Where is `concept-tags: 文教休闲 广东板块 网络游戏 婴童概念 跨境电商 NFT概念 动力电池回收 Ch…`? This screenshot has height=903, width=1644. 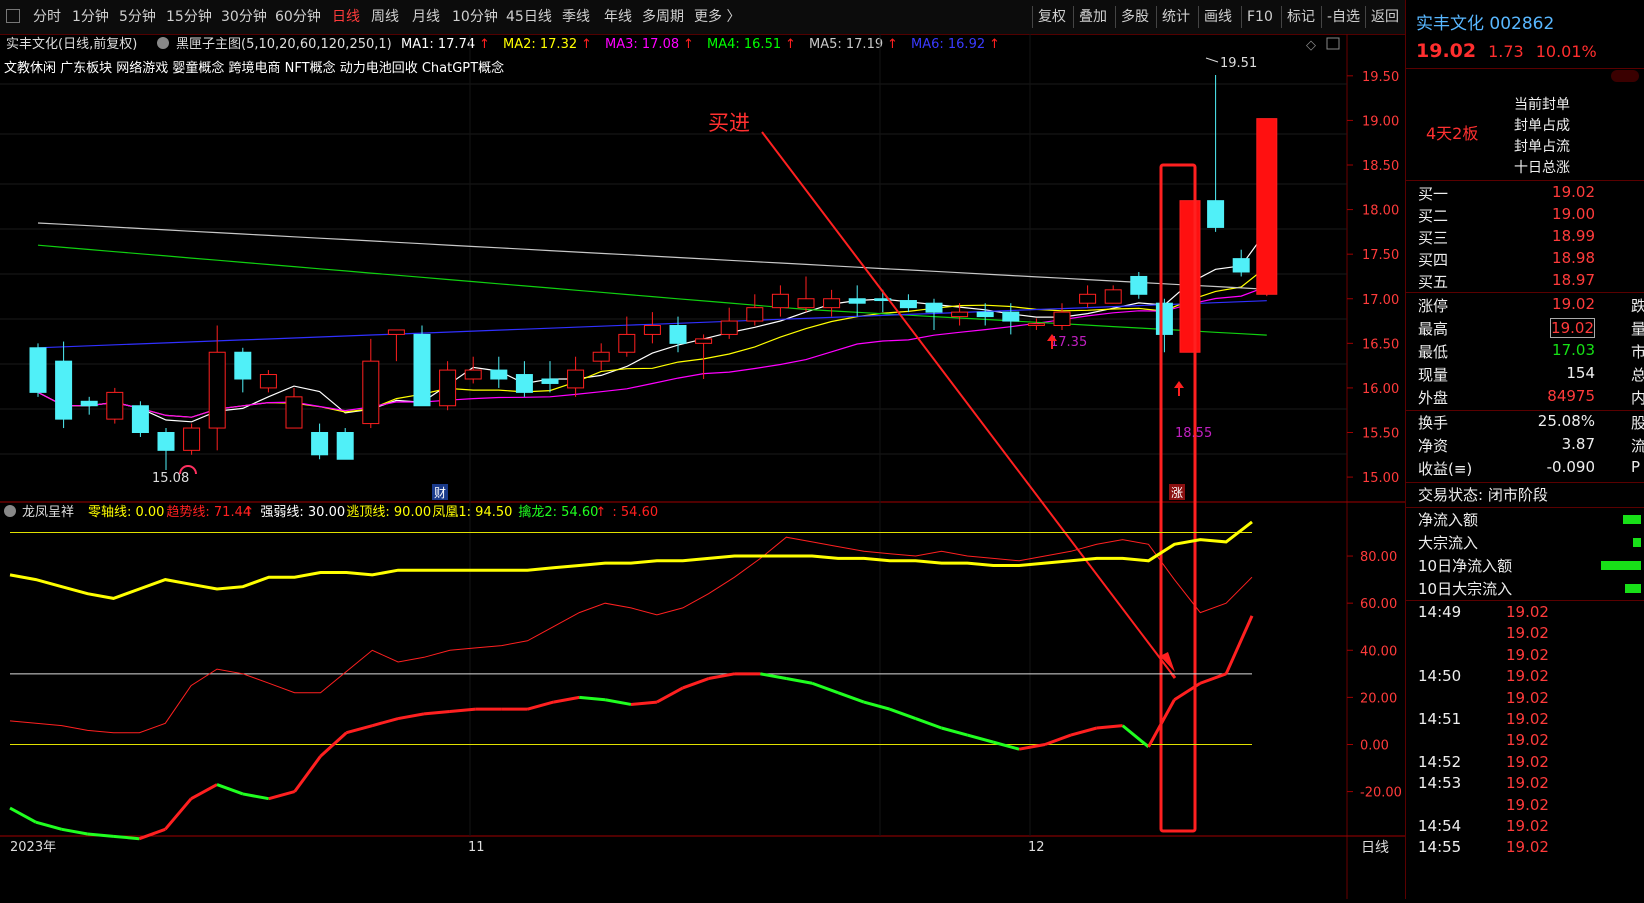 concept-tags: 文教休闲 广东板块 网络游戏 婴童概念 跨境电商 NFT概念 动力电池回收 Ch… is located at coordinates (254, 68).